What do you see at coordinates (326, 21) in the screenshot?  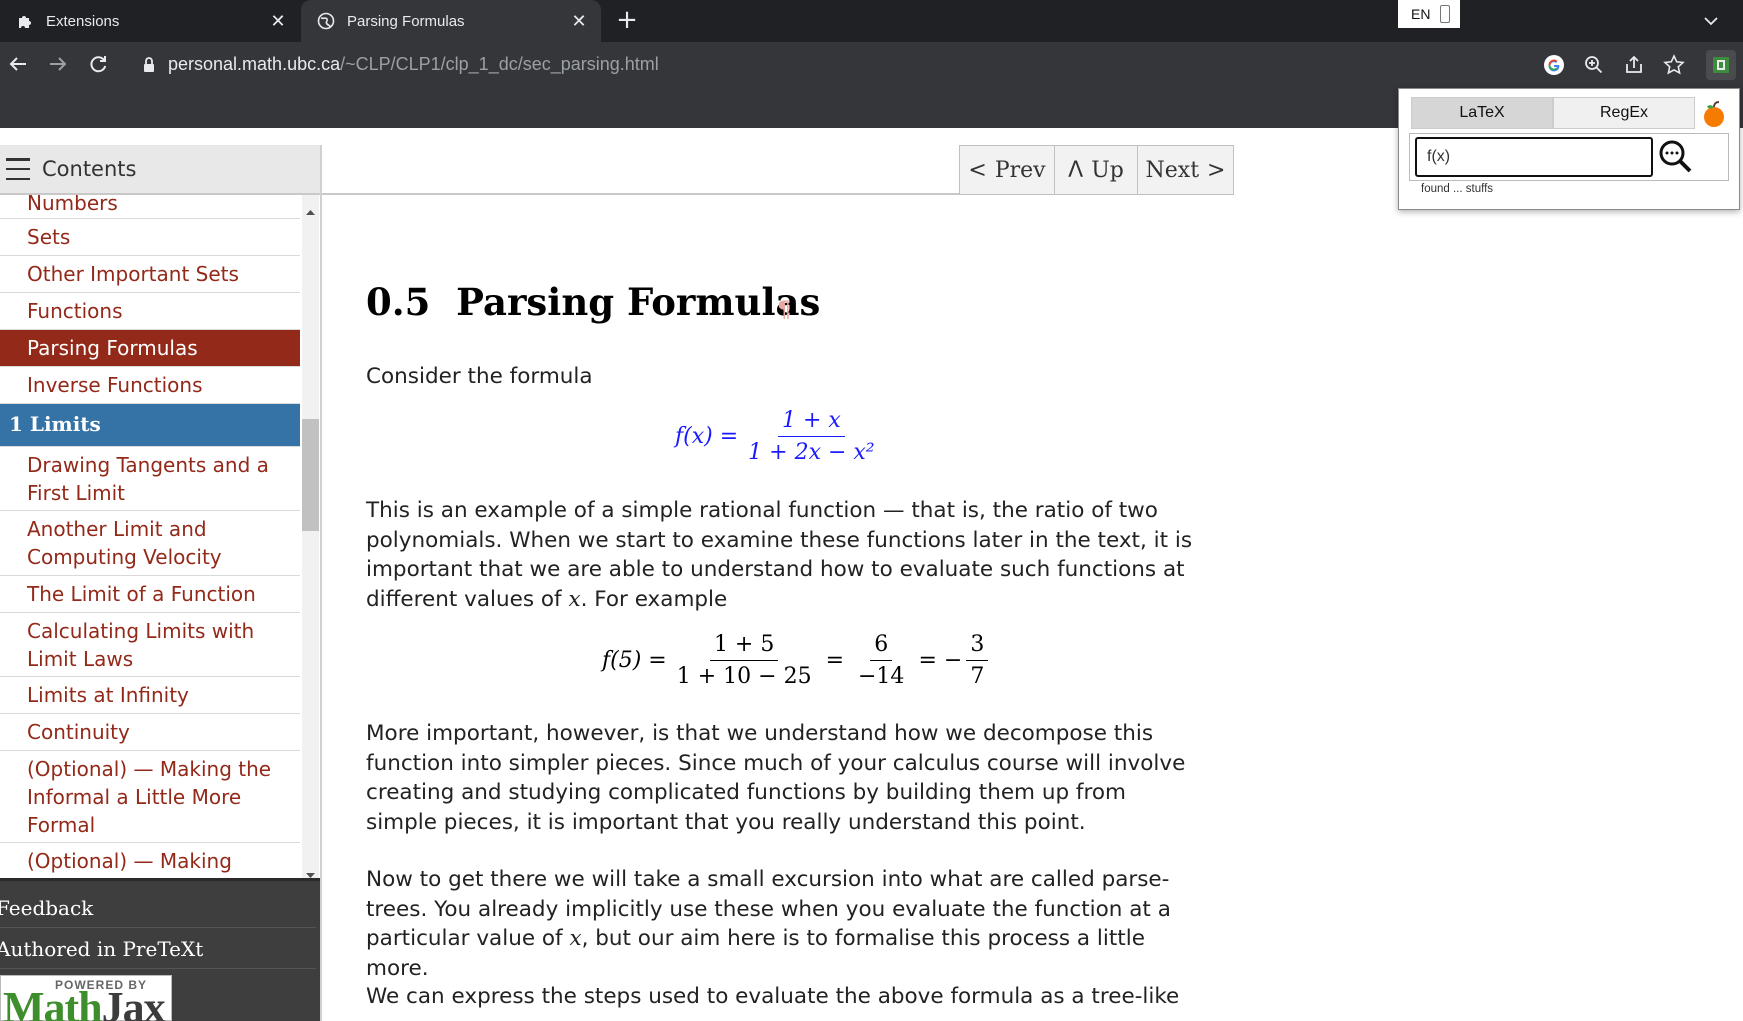 I see `globe-icon` at bounding box center [326, 21].